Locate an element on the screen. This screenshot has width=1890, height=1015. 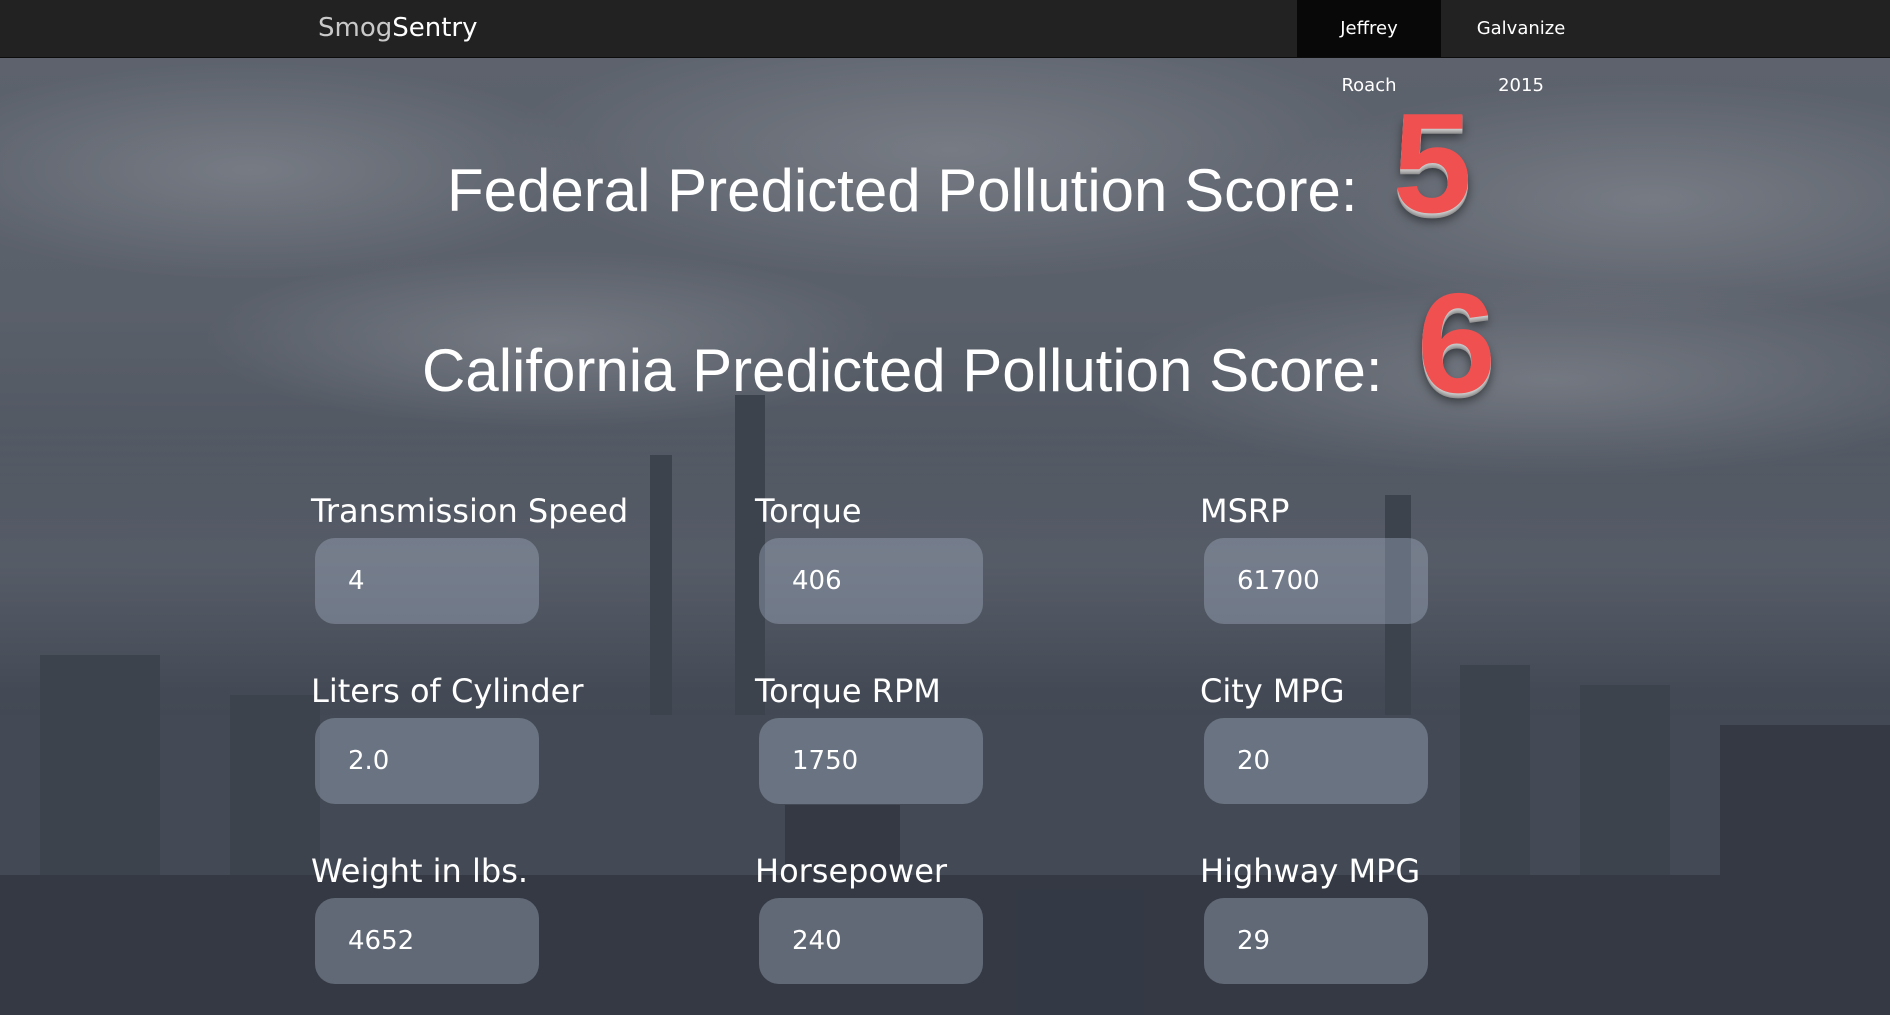
torque-label: Torque is located at coordinates (808, 511).